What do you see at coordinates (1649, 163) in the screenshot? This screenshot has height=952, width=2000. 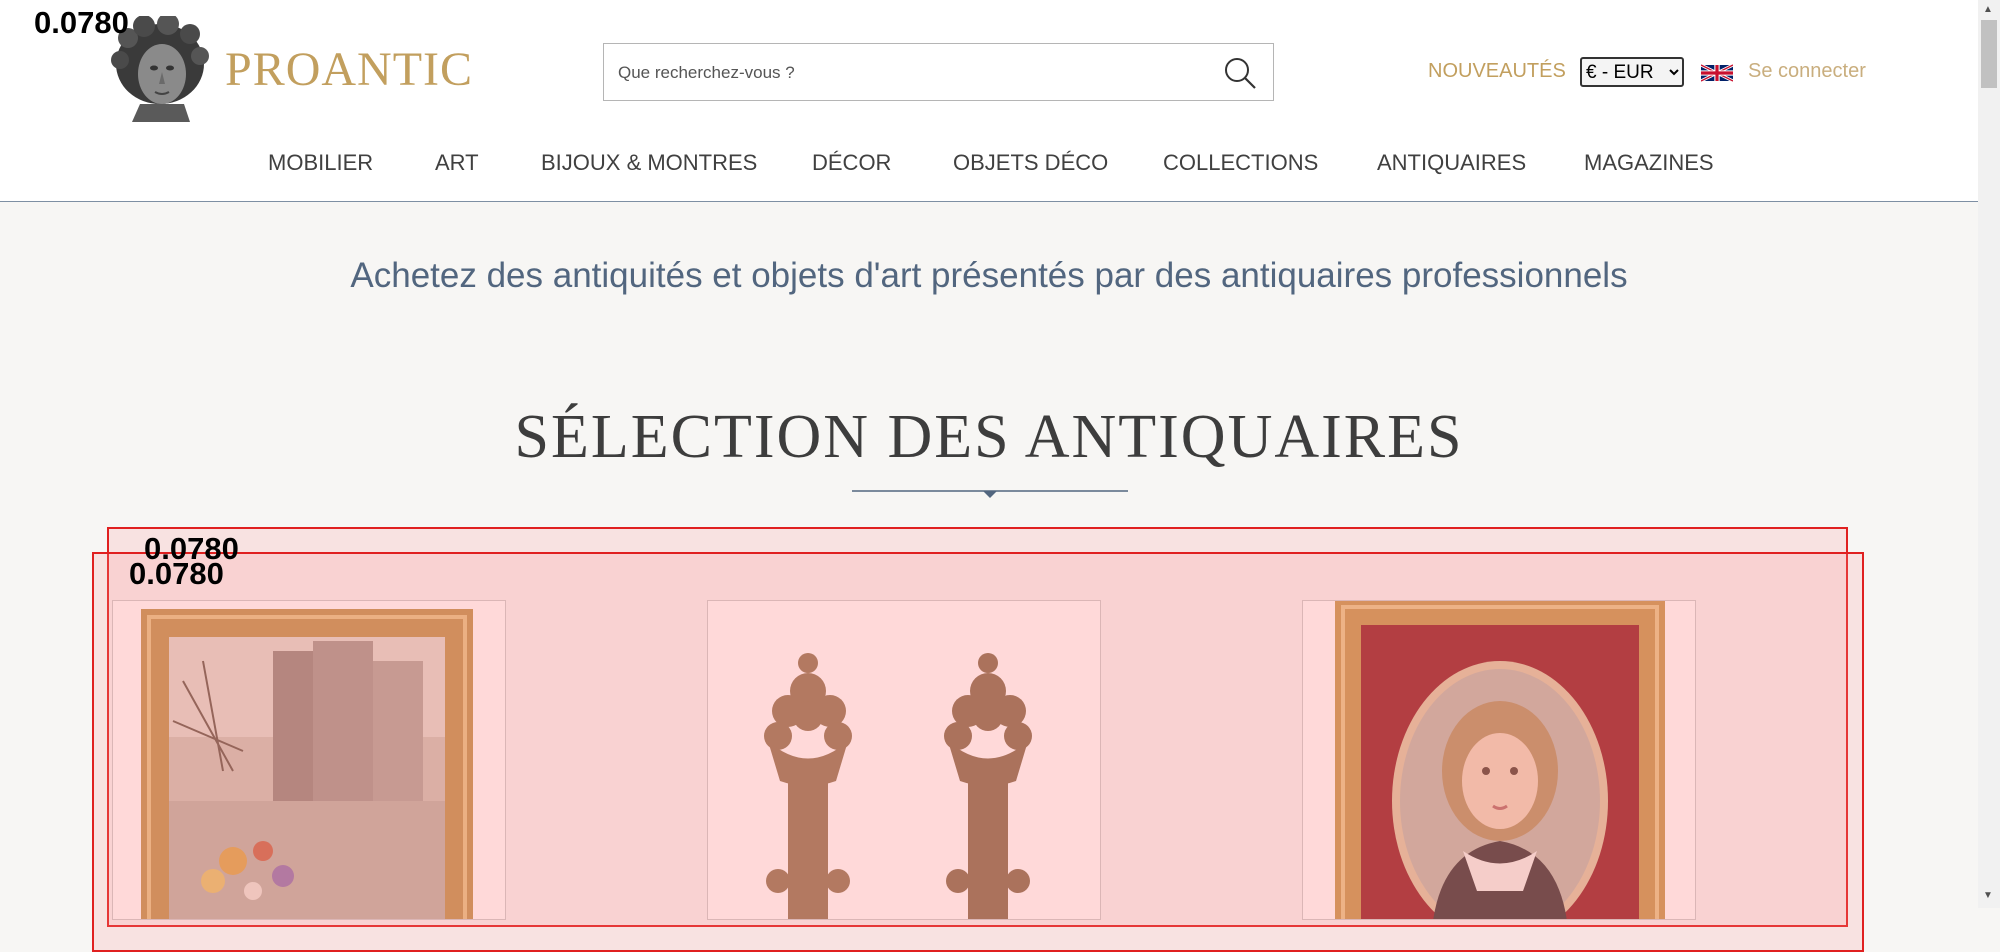 I see `nav-item-magazines: MAGAZINES` at bounding box center [1649, 163].